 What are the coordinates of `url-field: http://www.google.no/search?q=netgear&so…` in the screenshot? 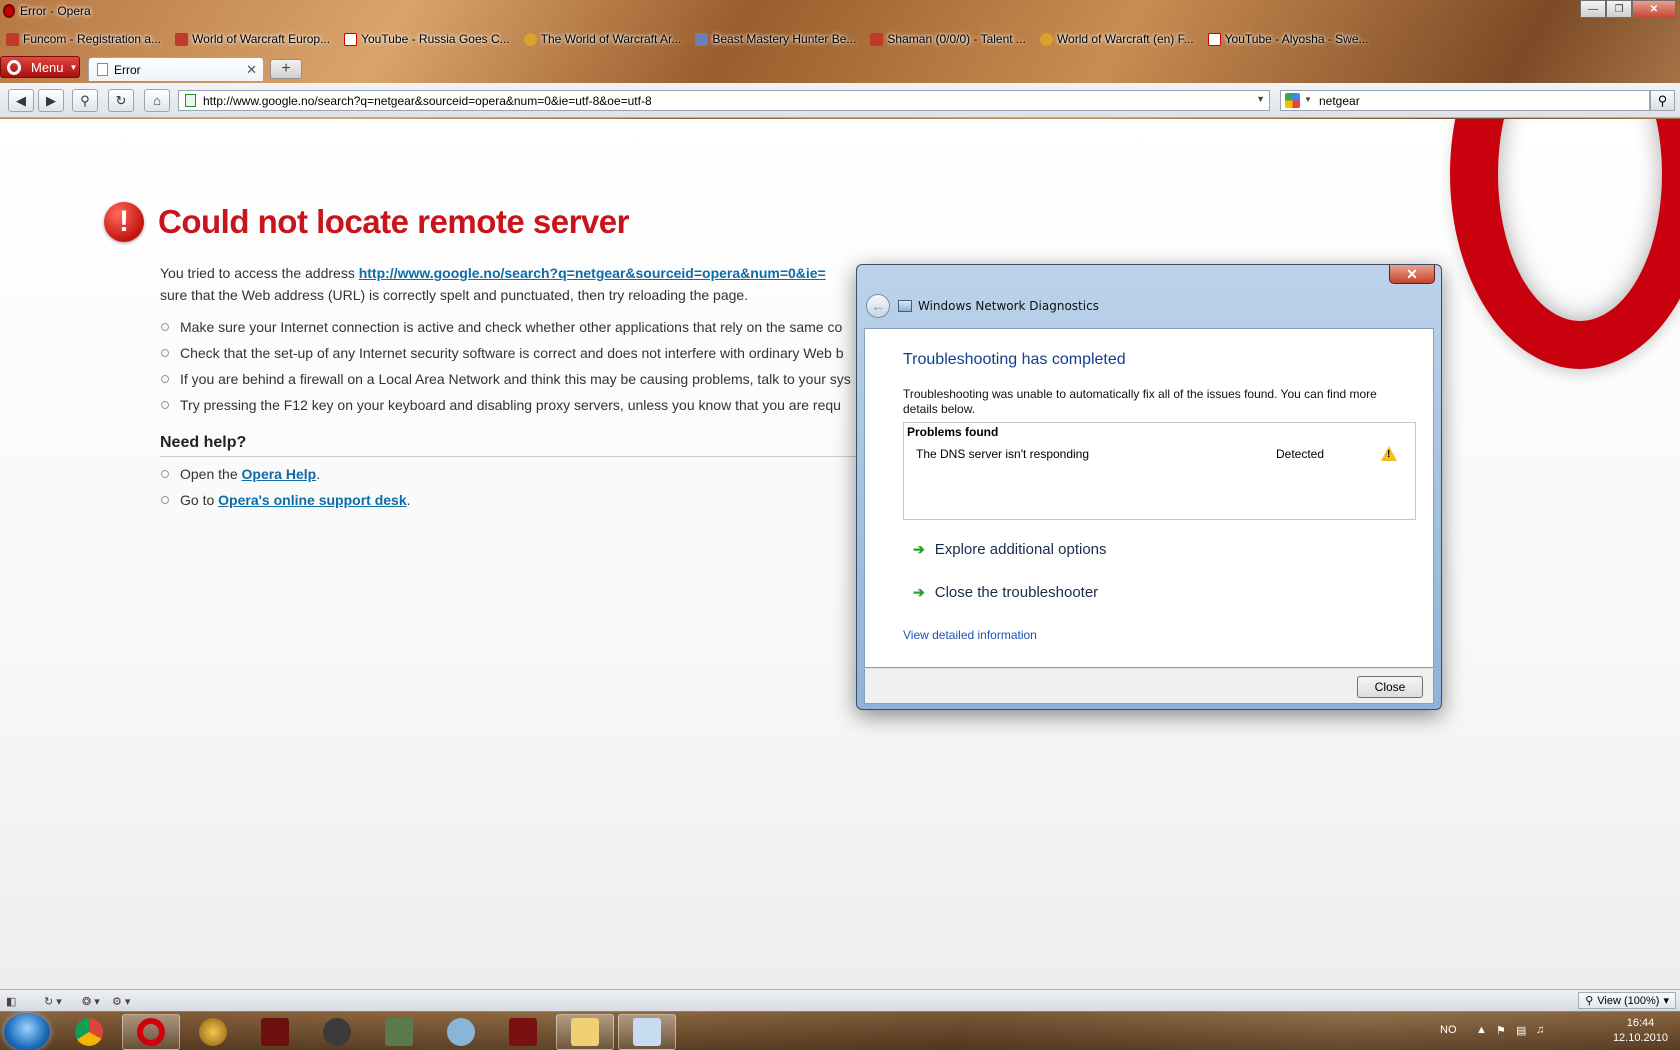 It's located at (724, 100).